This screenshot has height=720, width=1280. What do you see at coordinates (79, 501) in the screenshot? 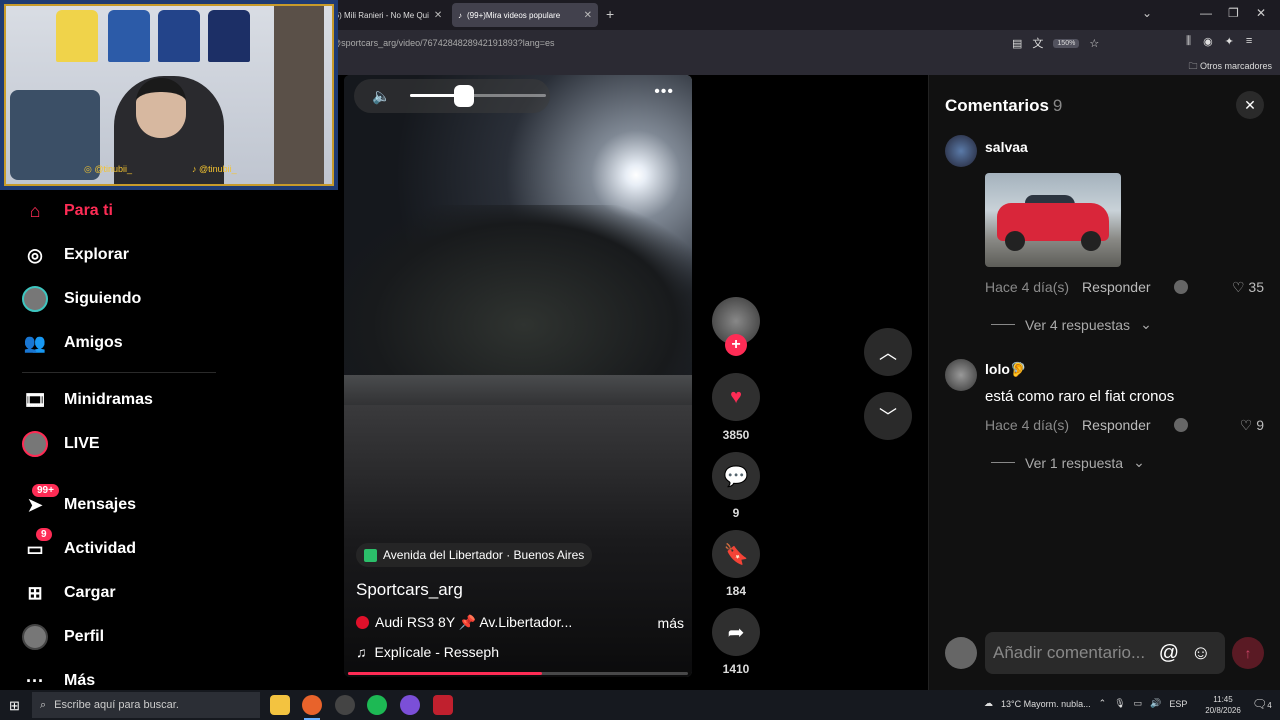
I see `sidebar-item-mensajes: ➤ 99+ Mensajes` at bounding box center [79, 501].